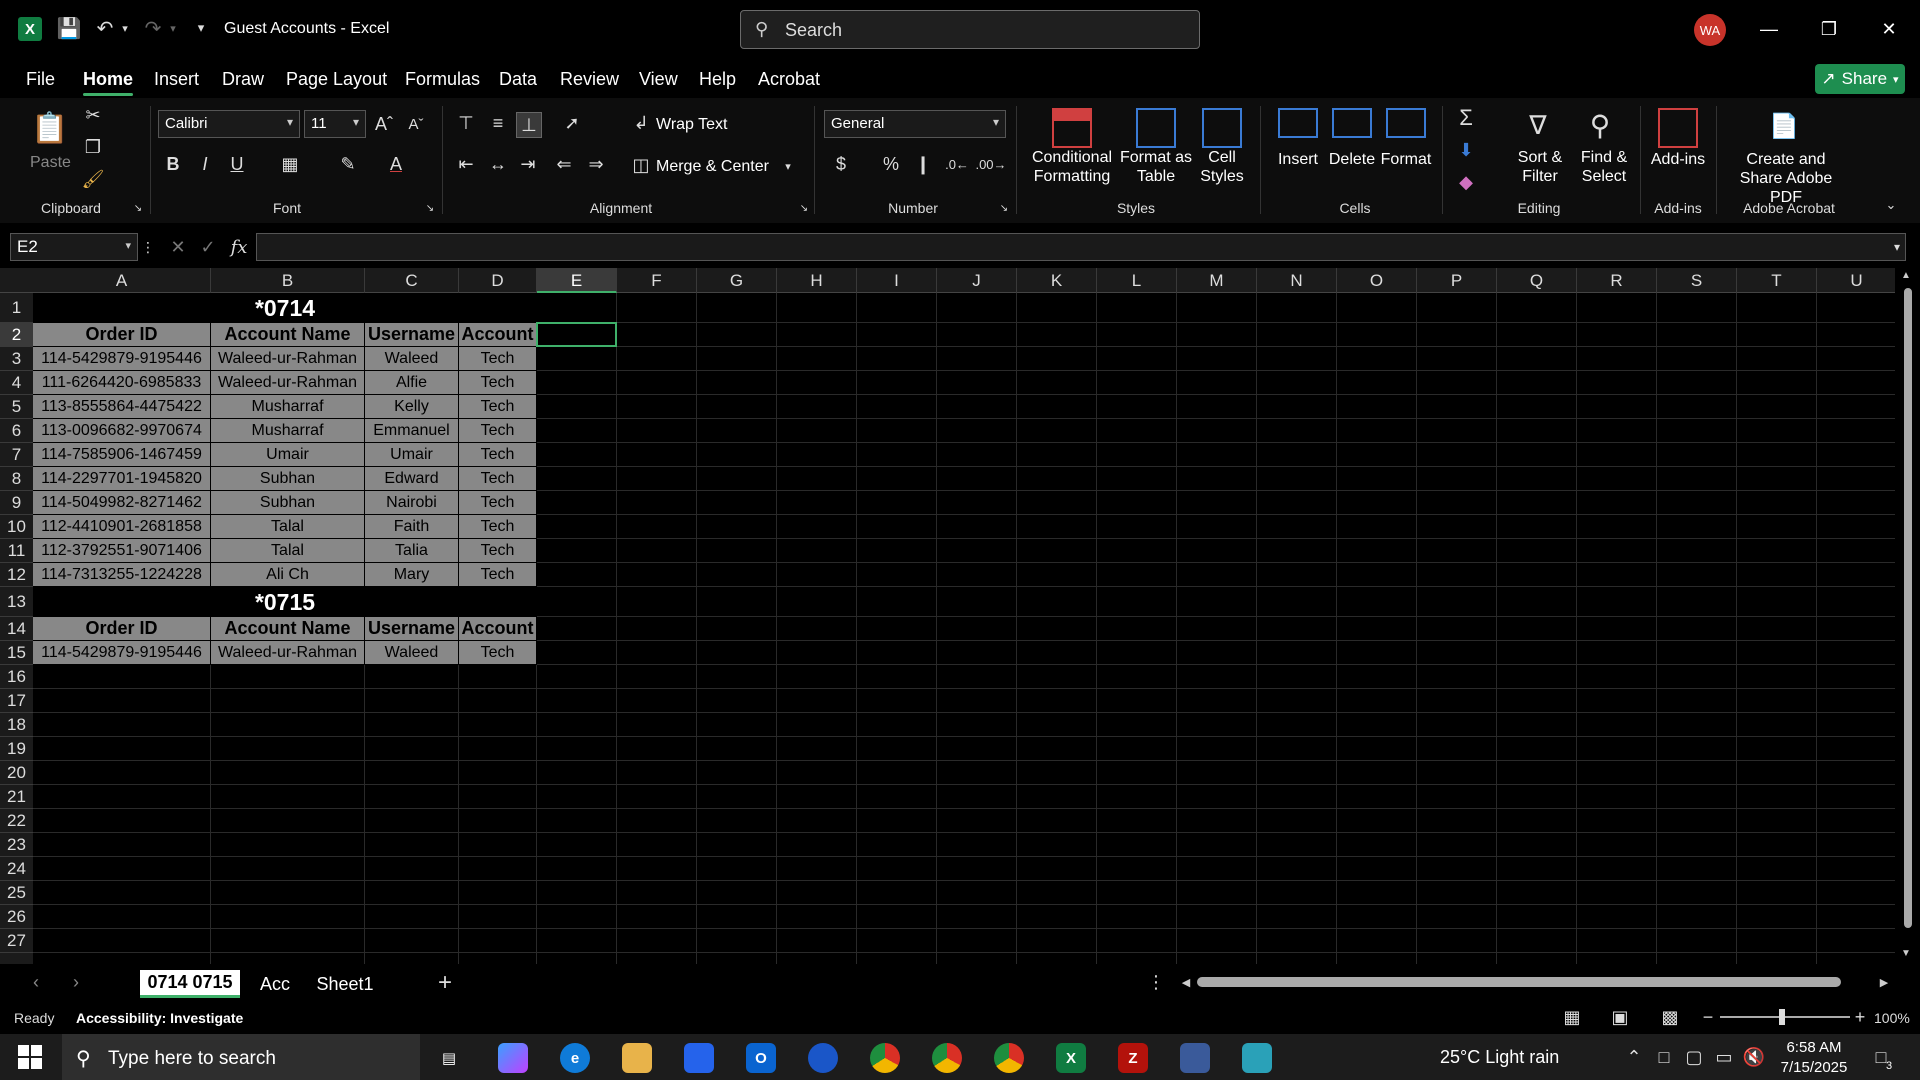 This screenshot has width=1920, height=1080. I want to click on table-cell: 113-0096682-9970674, so click(122, 431).